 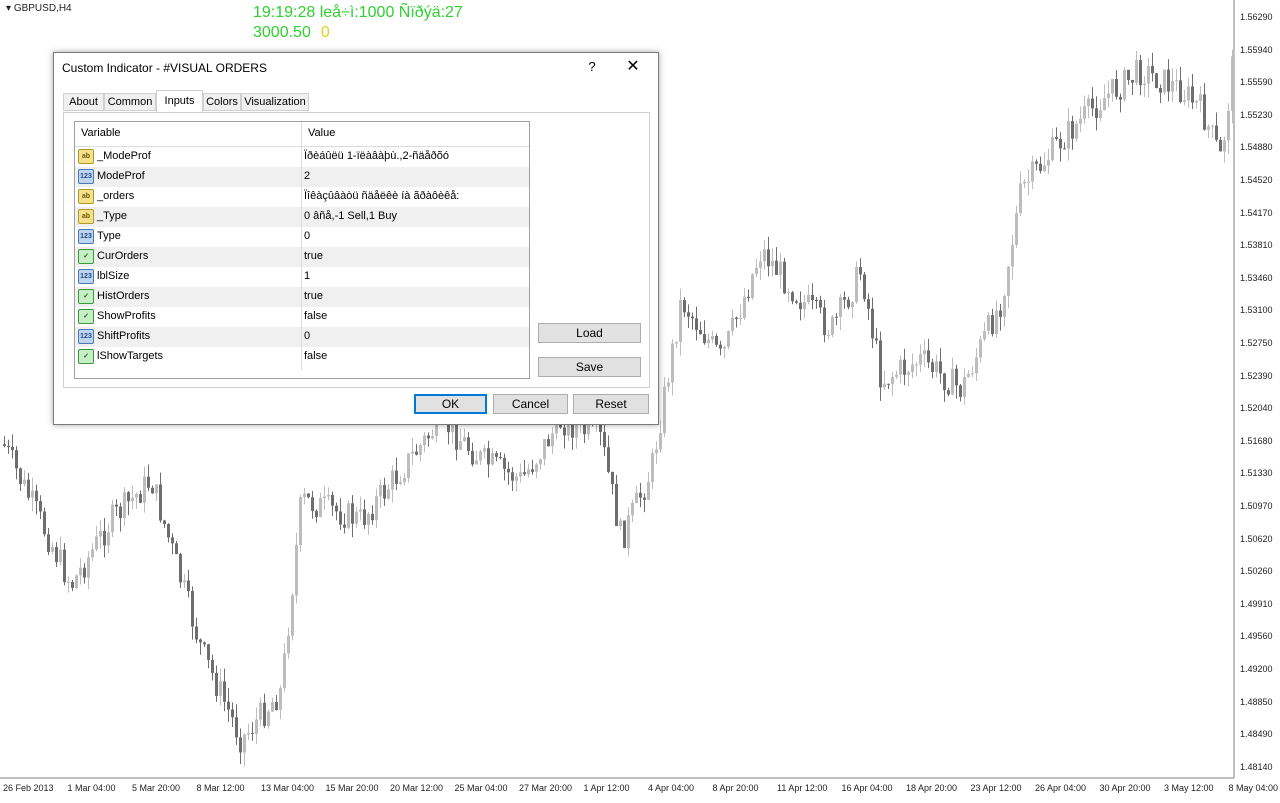 What do you see at coordinates (350, 216) in the screenshot?
I see `variable-value: 0 âñå,-1 Sell,1 Buy` at bounding box center [350, 216].